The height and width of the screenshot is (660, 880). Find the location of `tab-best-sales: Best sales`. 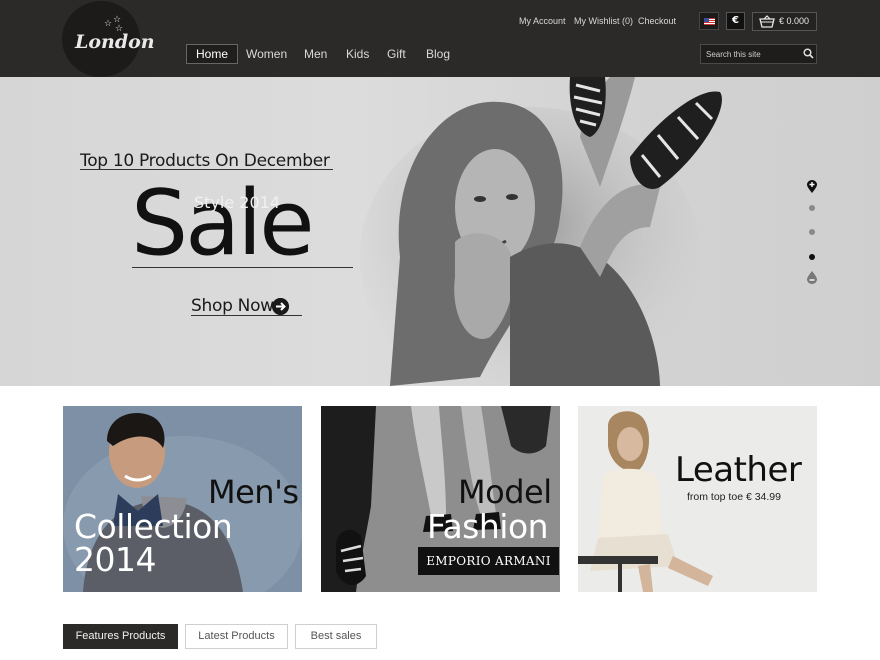

tab-best-sales: Best sales is located at coordinates (336, 636).